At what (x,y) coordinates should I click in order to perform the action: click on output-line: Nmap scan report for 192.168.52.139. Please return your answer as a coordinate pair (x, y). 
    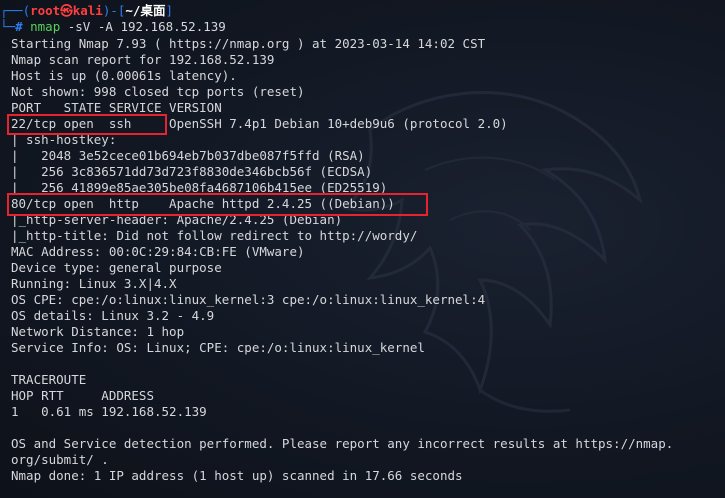
    Looking at the image, I should click on (143, 59).